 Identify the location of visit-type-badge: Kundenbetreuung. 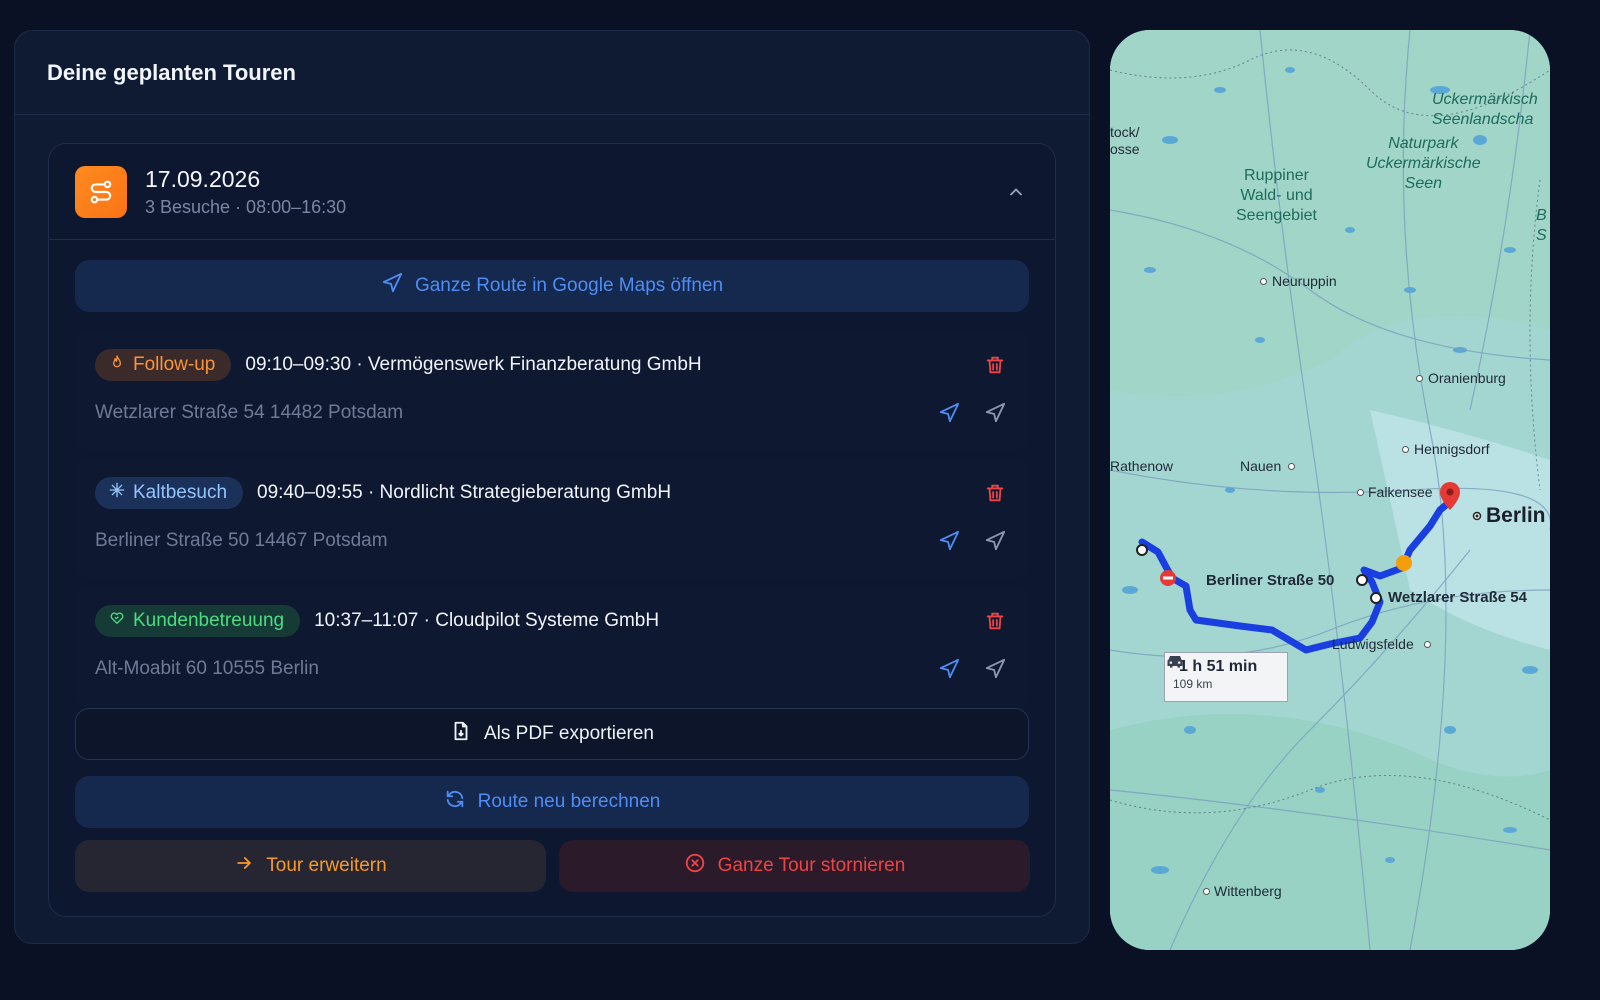
(198, 621).